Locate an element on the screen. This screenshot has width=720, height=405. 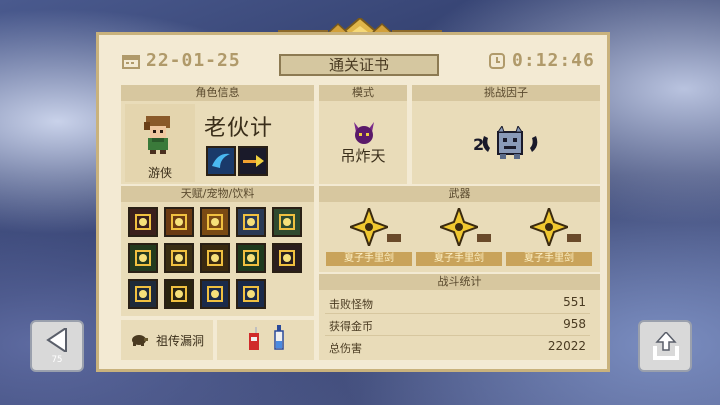
share-icon is located at coordinates (666, 346).